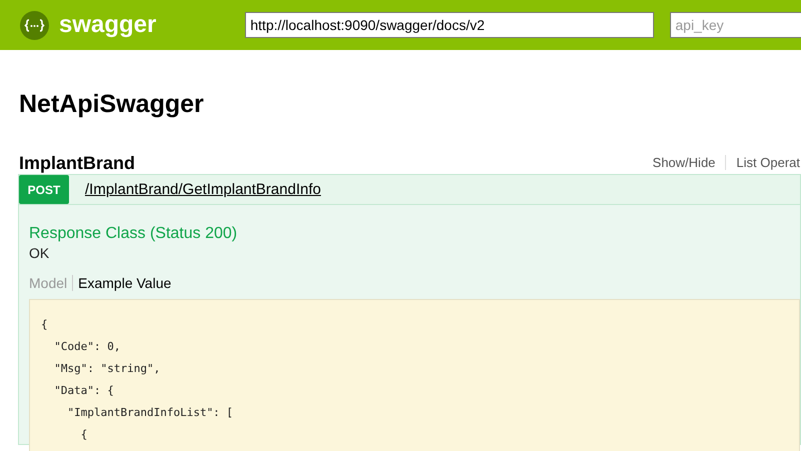  I want to click on api-key-field: api_key, so click(735, 25).